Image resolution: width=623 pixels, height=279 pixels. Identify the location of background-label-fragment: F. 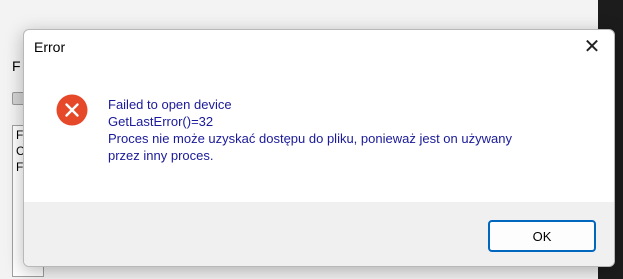
(16, 66).